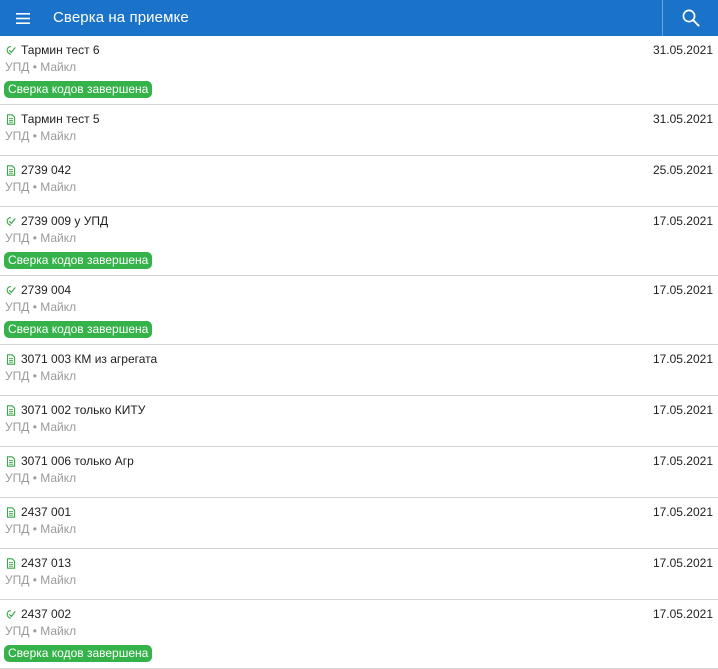 Image resolution: width=718 pixels, height=669 pixels. What do you see at coordinates (46, 563) in the screenshot?
I see `document-name: 2437 013` at bounding box center [46, 563].